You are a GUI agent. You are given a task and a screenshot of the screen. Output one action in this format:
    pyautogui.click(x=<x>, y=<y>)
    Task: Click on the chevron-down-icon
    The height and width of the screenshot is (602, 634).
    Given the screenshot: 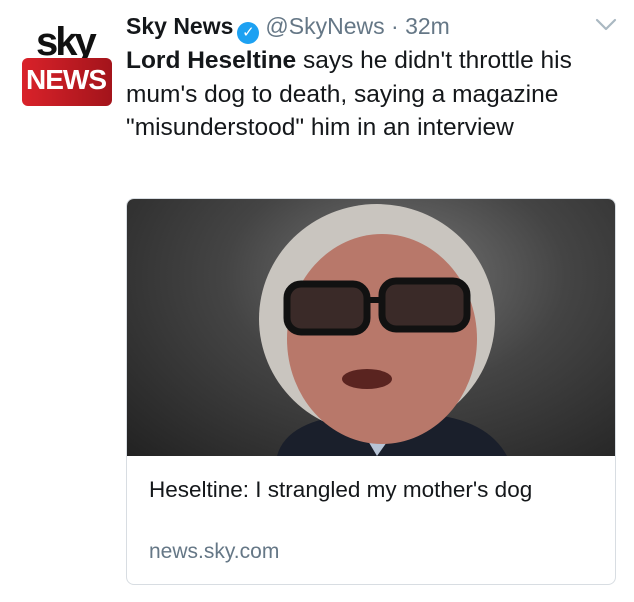 What is the action you would take?
    pyautogui.click(x=606, y=24)
    